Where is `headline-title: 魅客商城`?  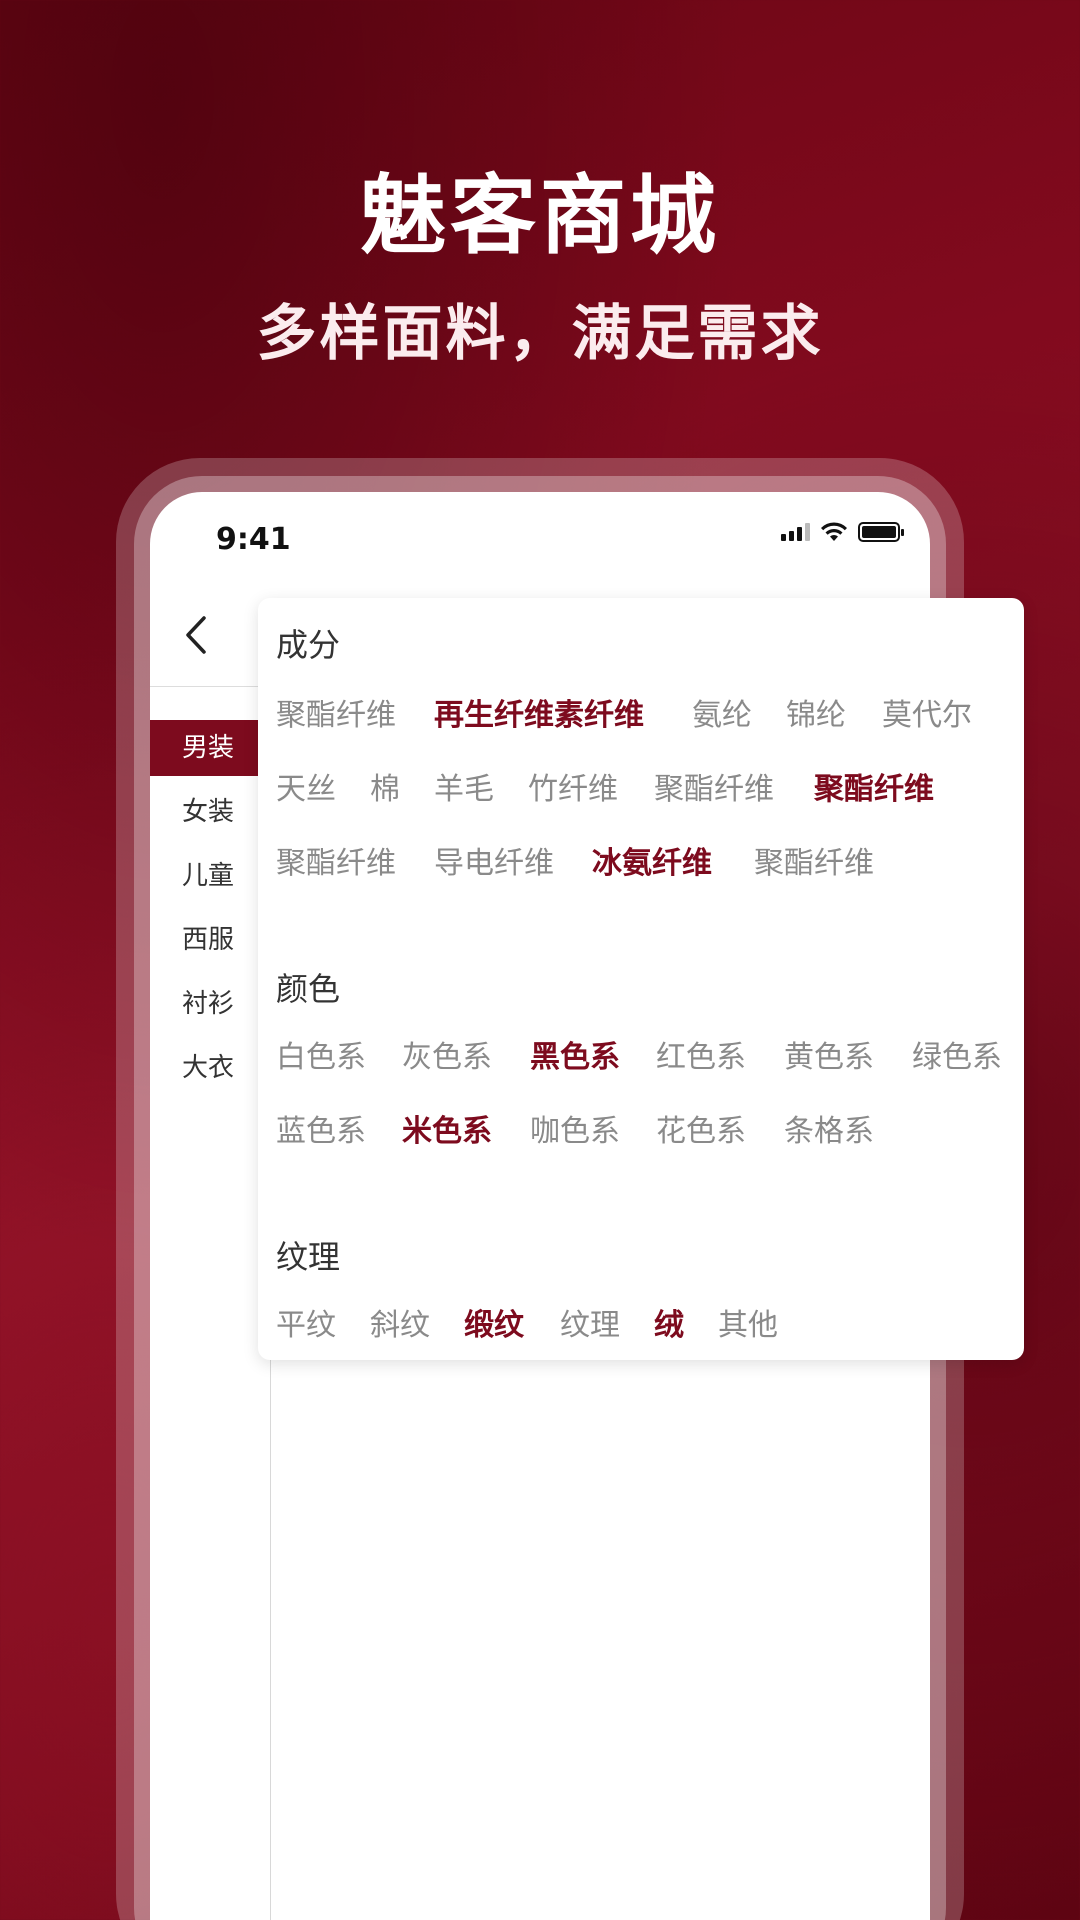 headline-title: 魅客商城 is located at coordinates (540, 216).